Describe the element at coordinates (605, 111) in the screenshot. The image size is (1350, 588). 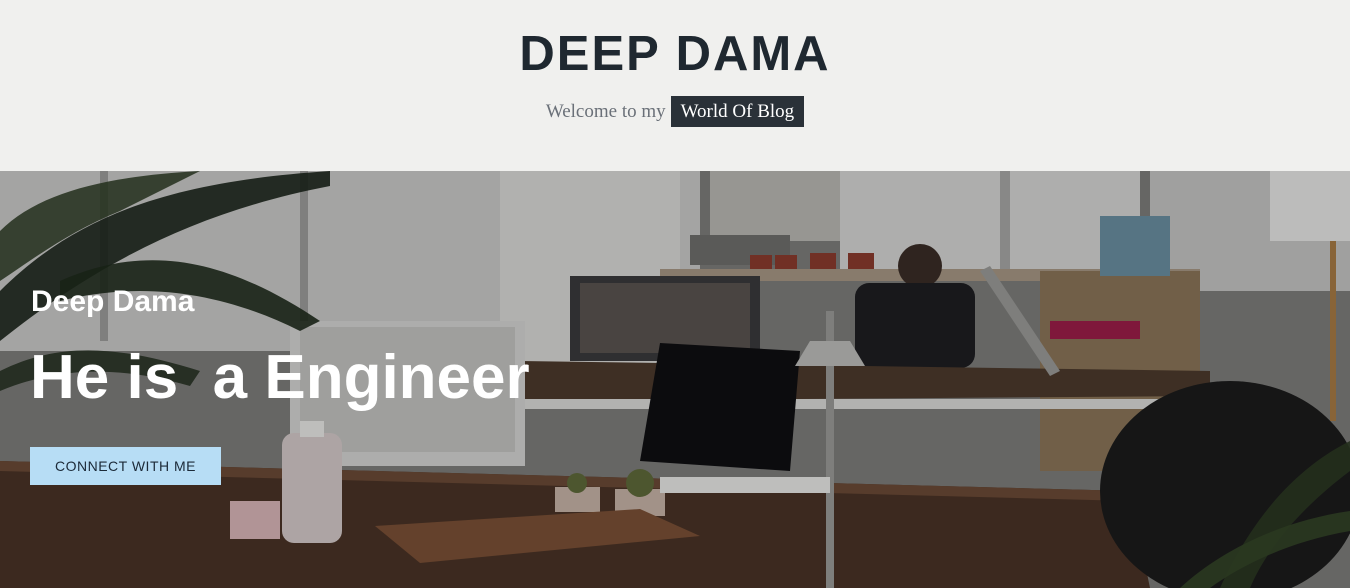
I see `tagline-prefix: Welcome to my` at that location.